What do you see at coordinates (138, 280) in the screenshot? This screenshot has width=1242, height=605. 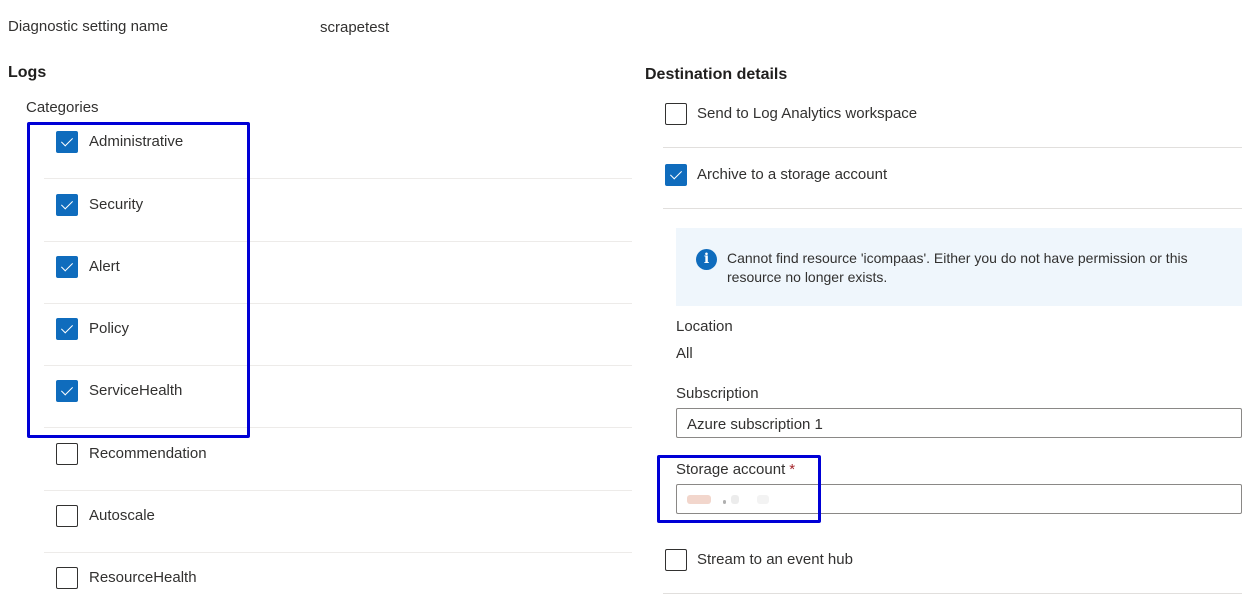 I see `highlight-box-categories` at bounding box center [138, 280].